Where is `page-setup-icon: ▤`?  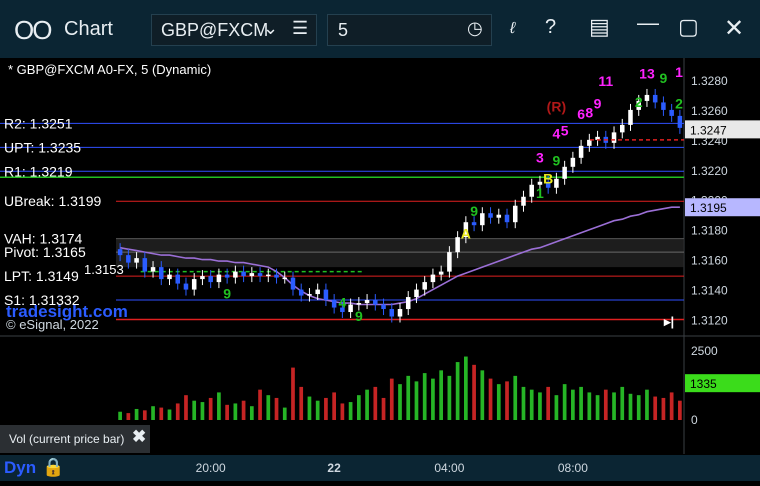
page-setup-icon: ▤ is located at coordinates (599, 27).